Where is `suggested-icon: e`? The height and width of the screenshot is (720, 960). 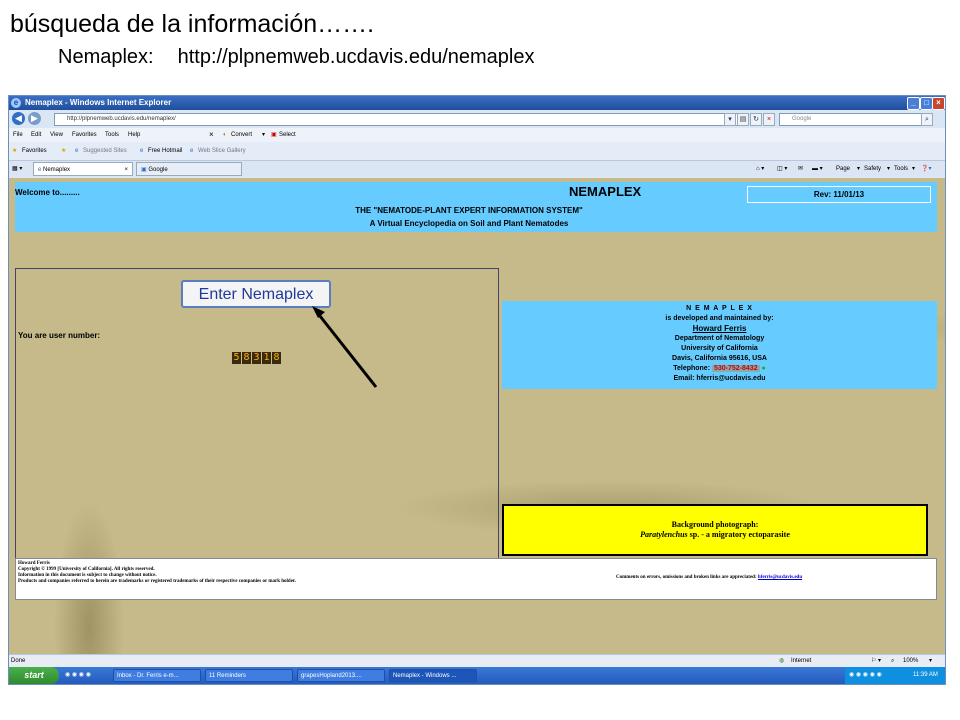
suggested-icon: e is located at coordinates (77, 151).